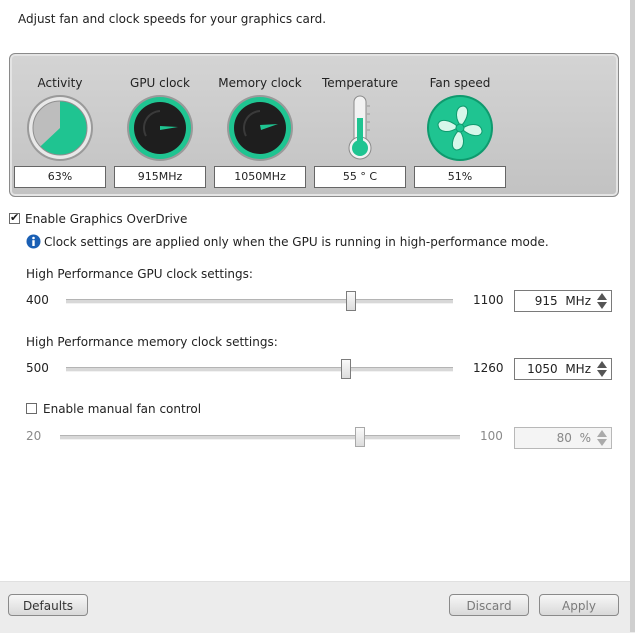 This screenshot has width=635, height=633. I want to click on gpu-clock-value: 915MHz, so click(160, 177).